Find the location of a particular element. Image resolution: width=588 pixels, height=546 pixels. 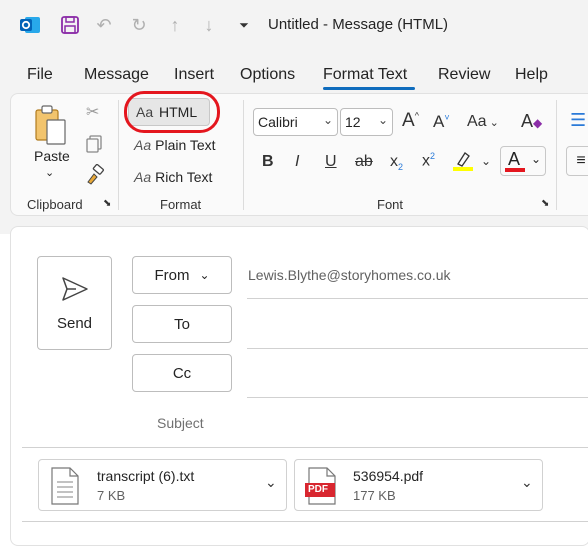

bullets-icon: ☰ is located at coordinates (578, 120).